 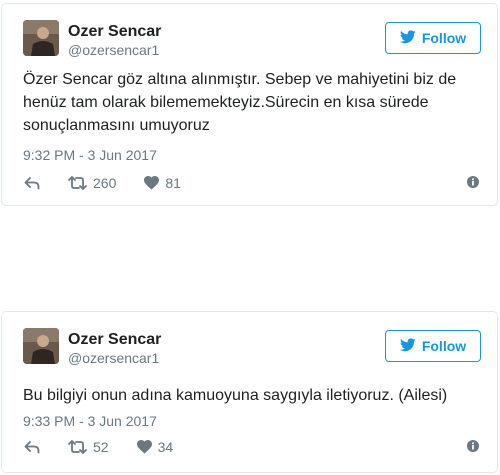 I want to click on like-count: 34, so click(x=165, y=447).